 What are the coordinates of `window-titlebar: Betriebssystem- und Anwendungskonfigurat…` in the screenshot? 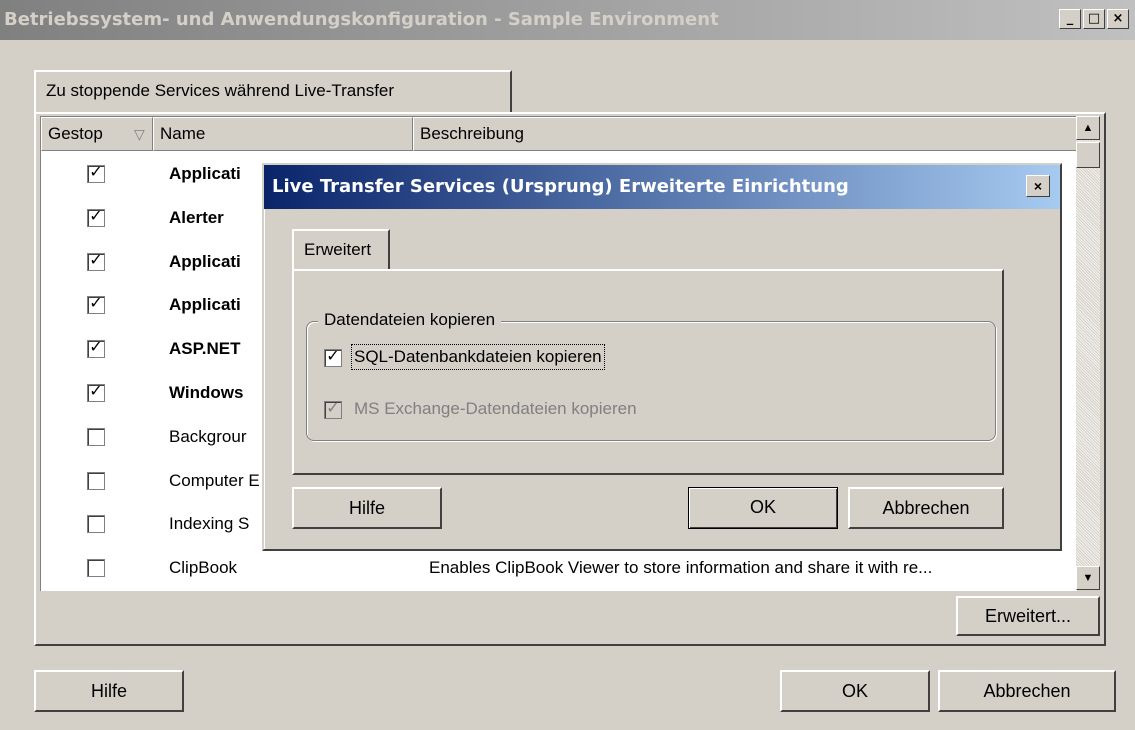 It's located at (567, 20).